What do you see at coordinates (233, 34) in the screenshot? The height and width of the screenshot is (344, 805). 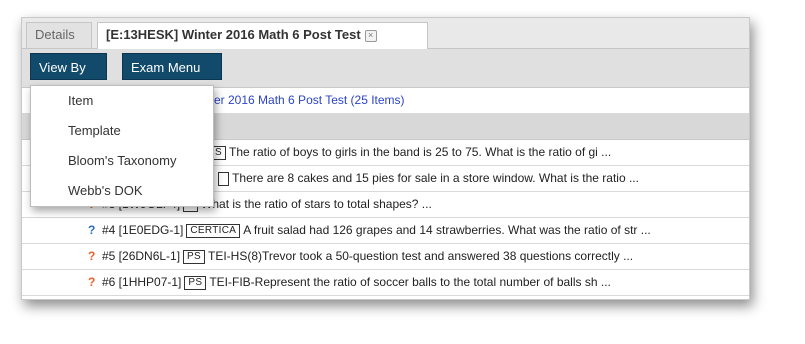 I see `tab-active-label: [E:13HESK] Winter 2016 Math 6 Post Test` at bounding box center [233, 34].